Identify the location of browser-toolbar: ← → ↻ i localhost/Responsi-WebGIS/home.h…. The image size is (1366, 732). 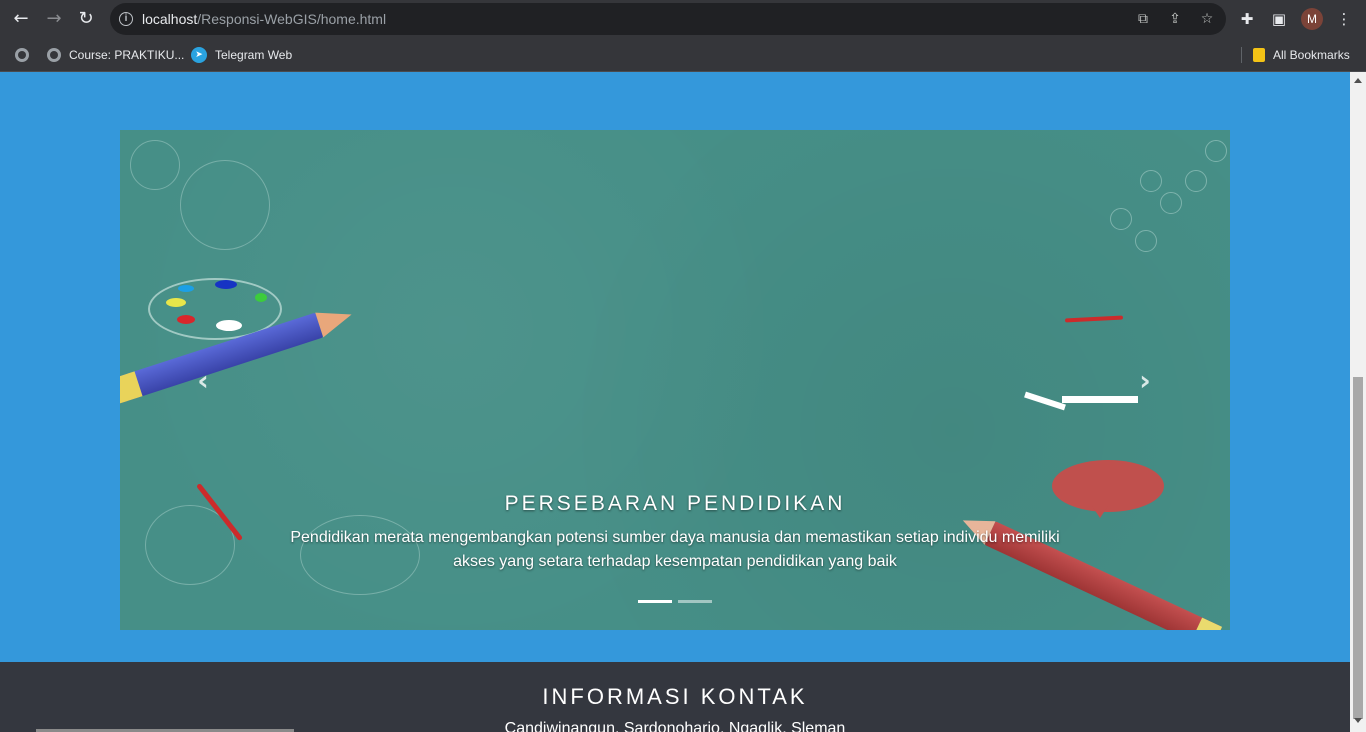
(683, 19).